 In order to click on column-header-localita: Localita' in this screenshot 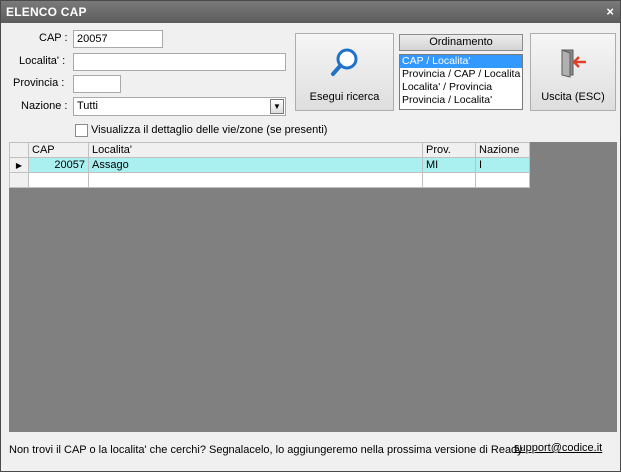, I will do `click(255, 150)`.